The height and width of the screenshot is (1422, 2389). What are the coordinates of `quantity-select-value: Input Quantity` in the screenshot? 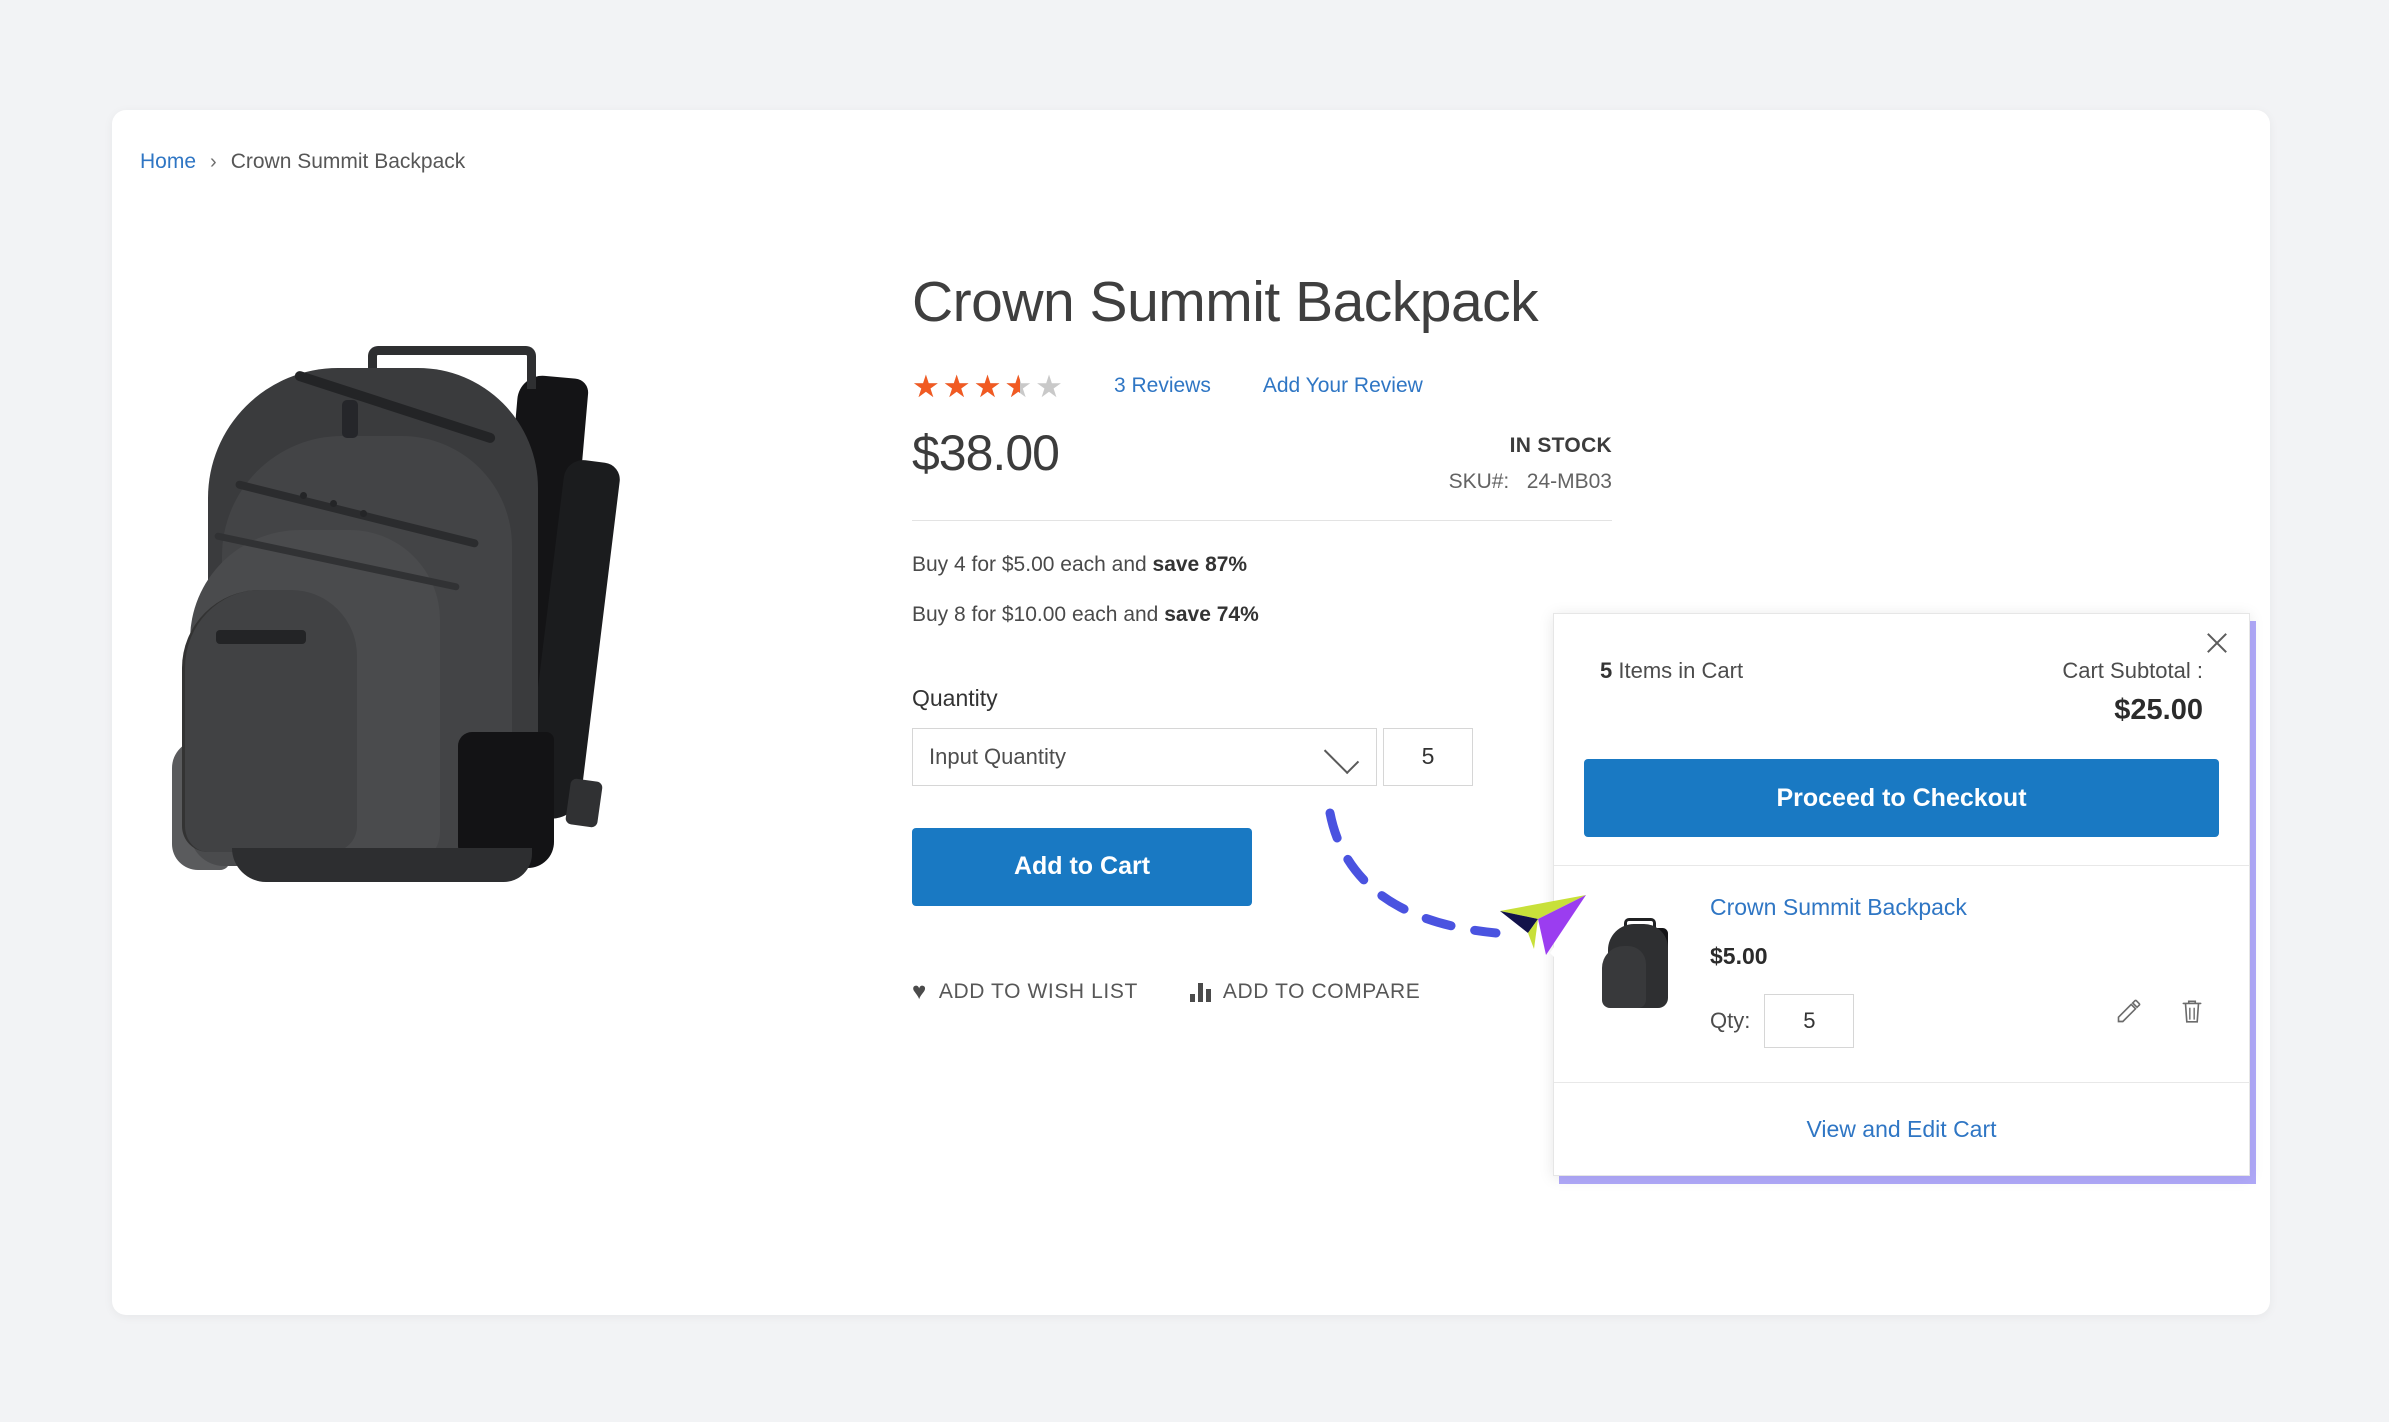 It's located at (997, 756).